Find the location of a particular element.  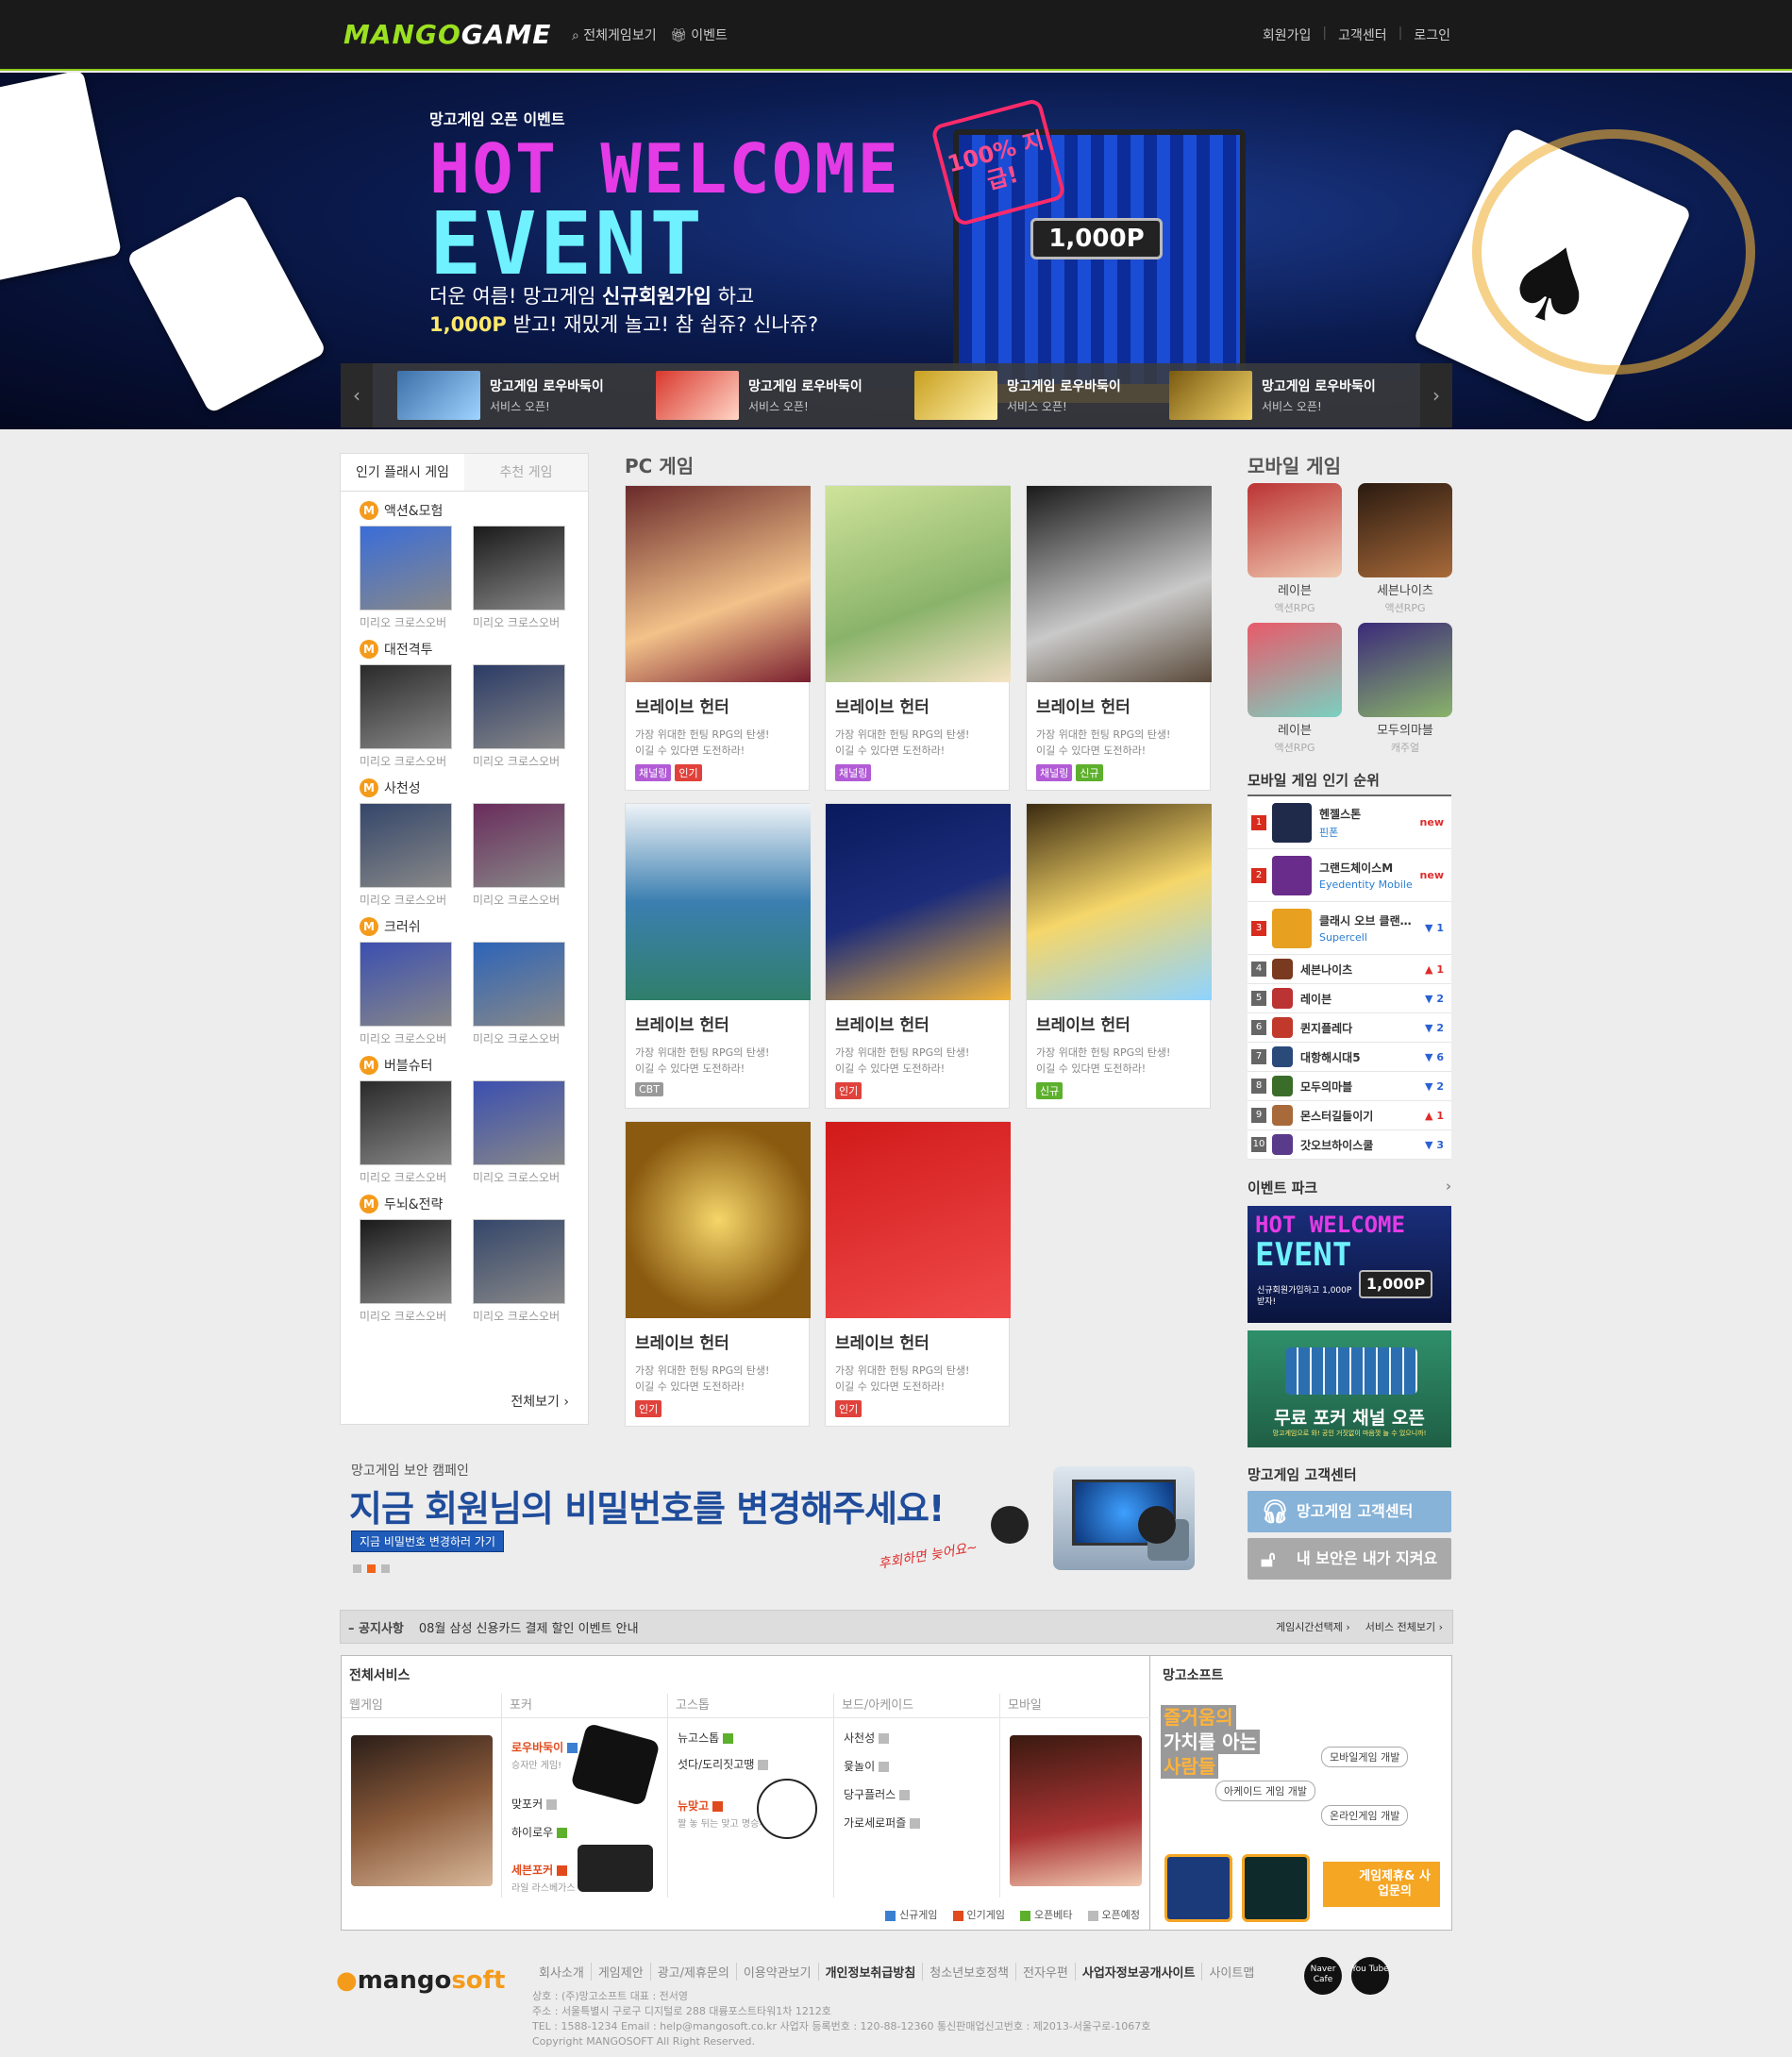

nav-events: 🎁︎ 이벤트 is located at coordinates (699, 34).